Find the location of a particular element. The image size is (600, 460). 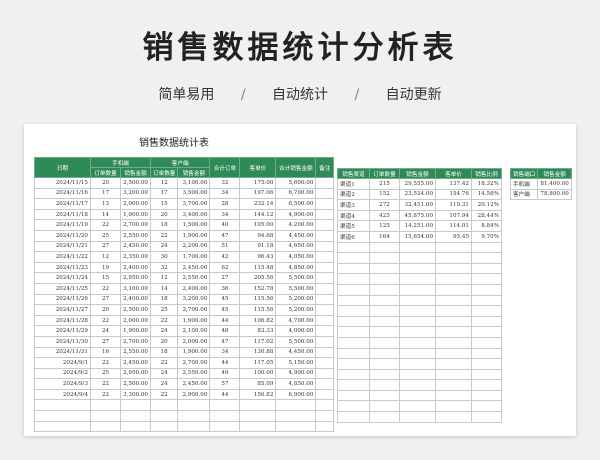

table-cell: 25 is located at coordinates (105, 373).